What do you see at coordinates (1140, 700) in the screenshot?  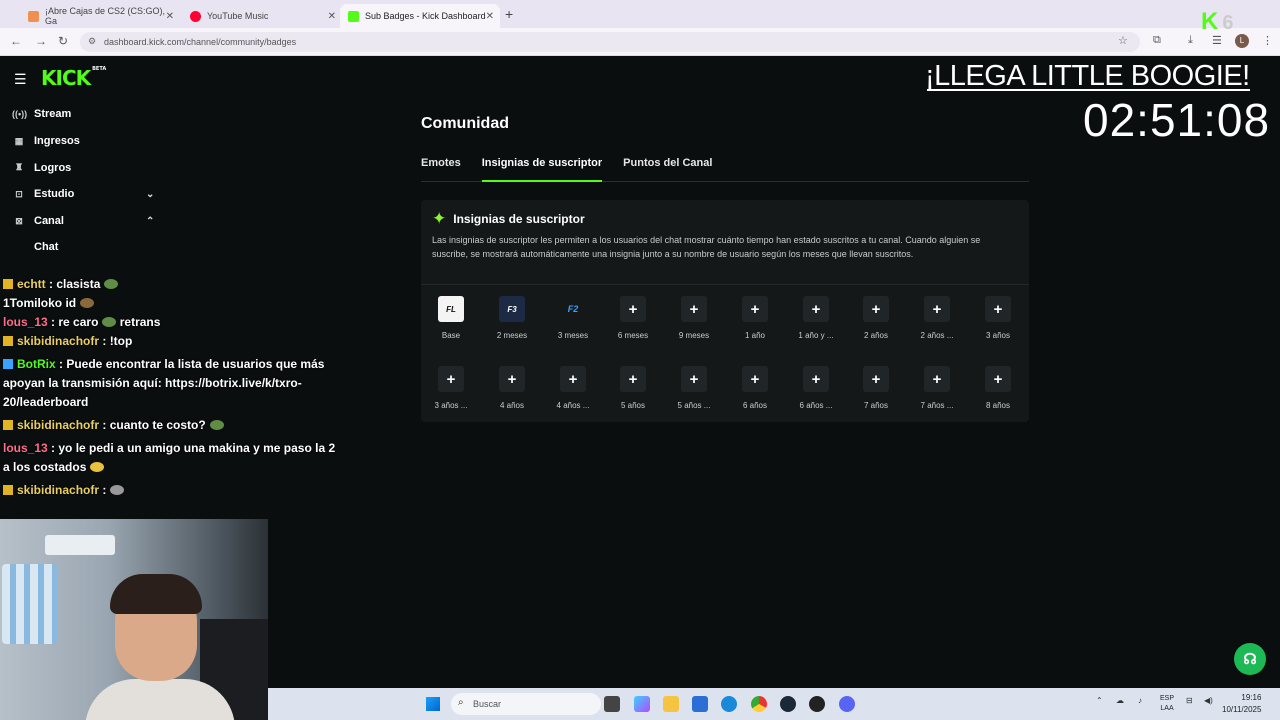 I see `microphone-icon: ♪` at bounding box center [1140, 700].